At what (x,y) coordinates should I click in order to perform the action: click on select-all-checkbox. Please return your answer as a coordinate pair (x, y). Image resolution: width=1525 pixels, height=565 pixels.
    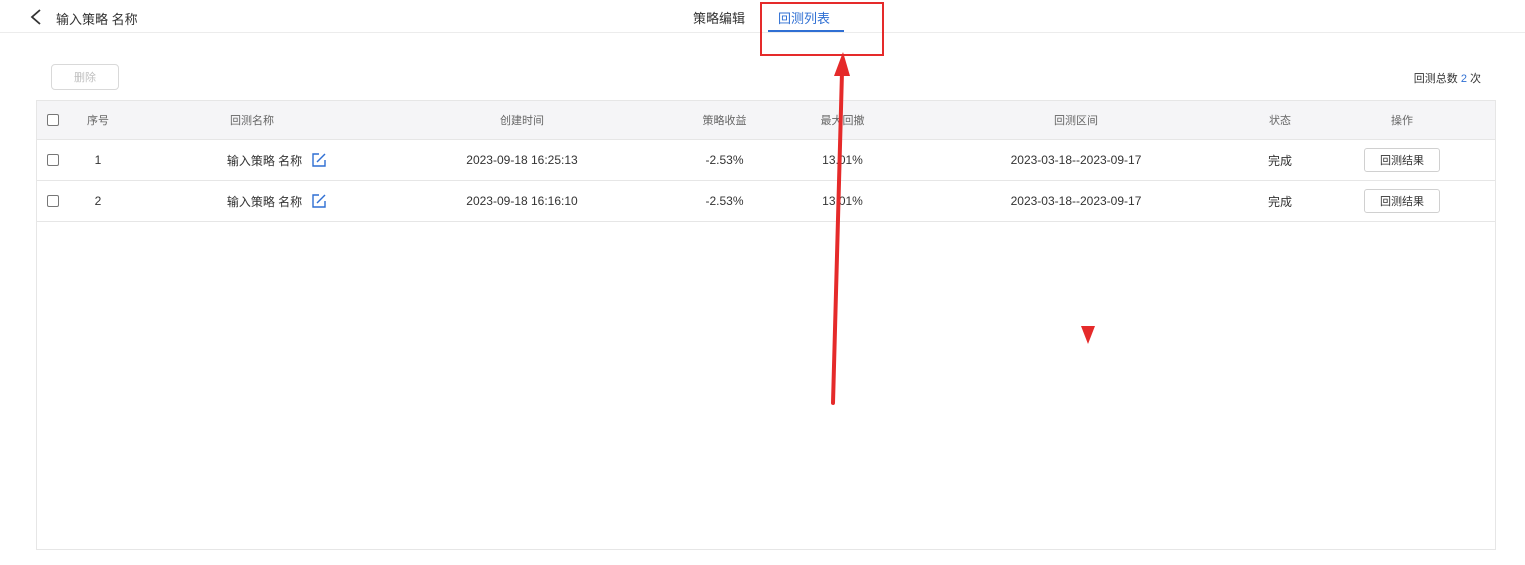
    Looking at the image, I should click on (53, 120).